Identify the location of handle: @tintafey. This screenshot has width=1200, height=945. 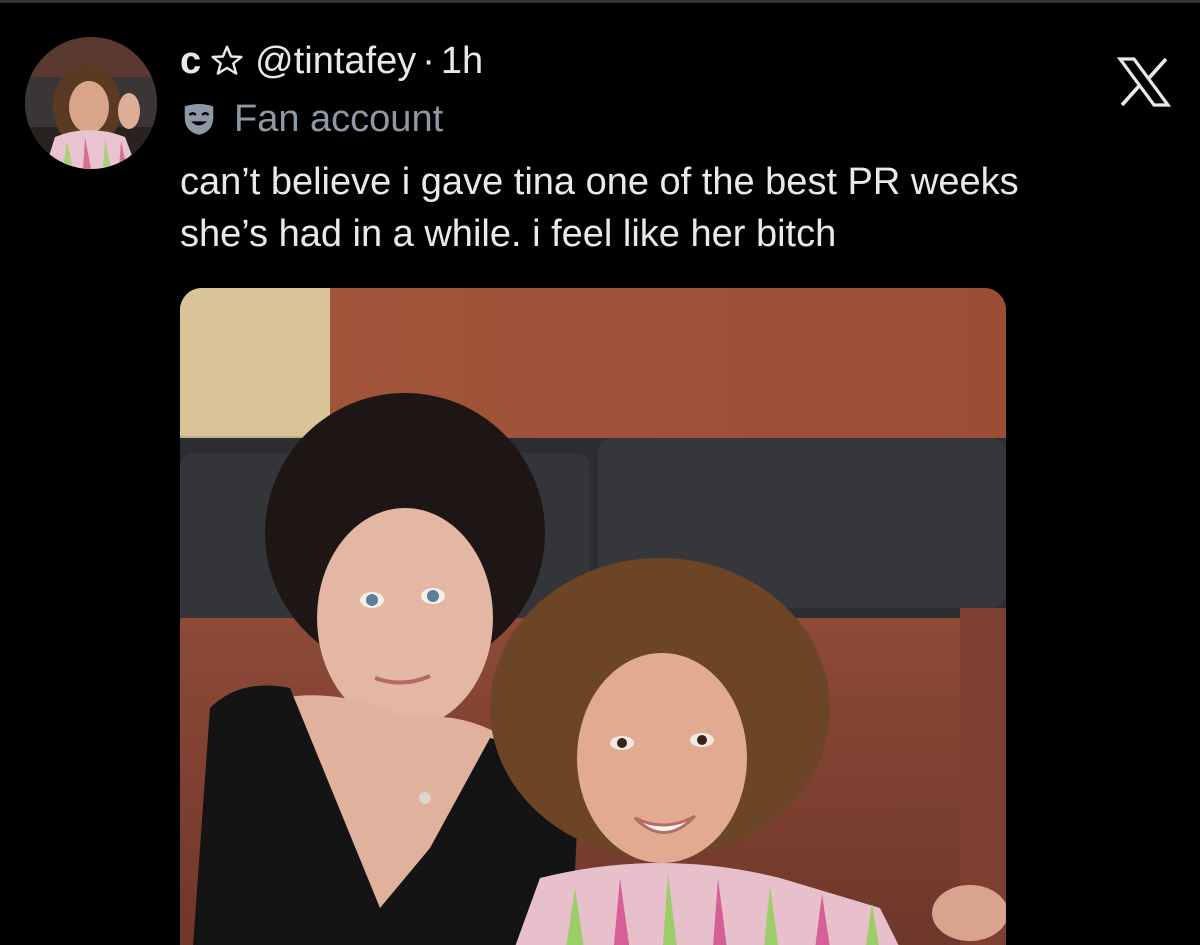
(335, 61).